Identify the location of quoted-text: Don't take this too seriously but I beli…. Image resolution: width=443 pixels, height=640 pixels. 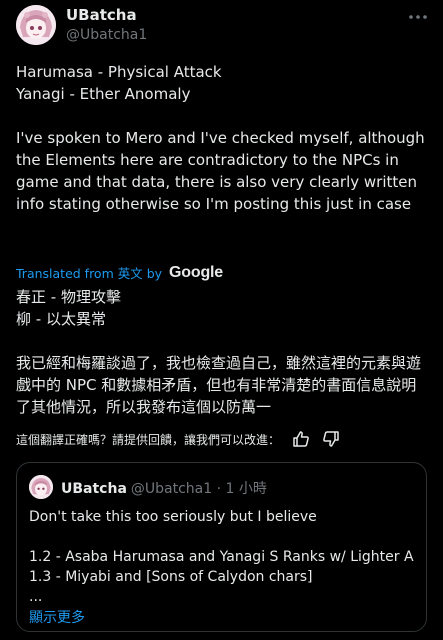
(221, 557).